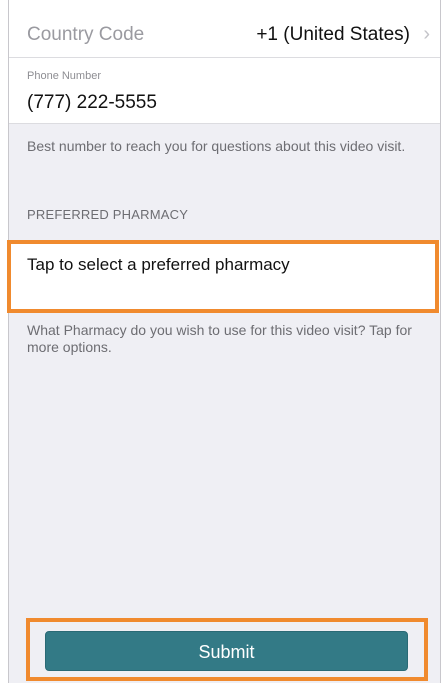 The image size is (446, 683). Describe the element at coordinates (224, 91) in the screenshot. I see `phone-number-field: Phone Number (777) 222-5555` at that location.